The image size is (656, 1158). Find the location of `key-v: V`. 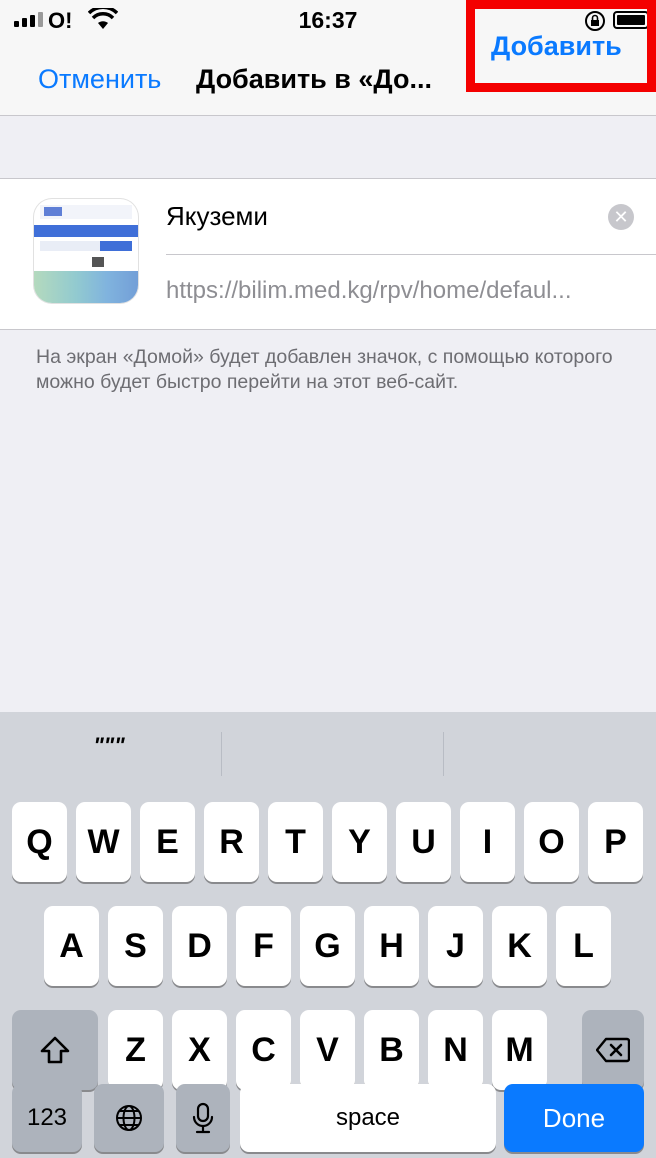

key-v: V is located at coordinates (327, 1050).